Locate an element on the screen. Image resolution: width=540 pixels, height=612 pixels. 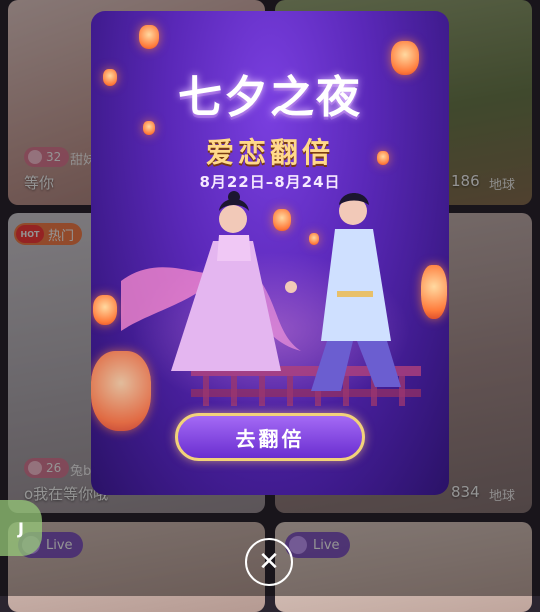
close-icon: ✕ is located at coordinates (269, 562).